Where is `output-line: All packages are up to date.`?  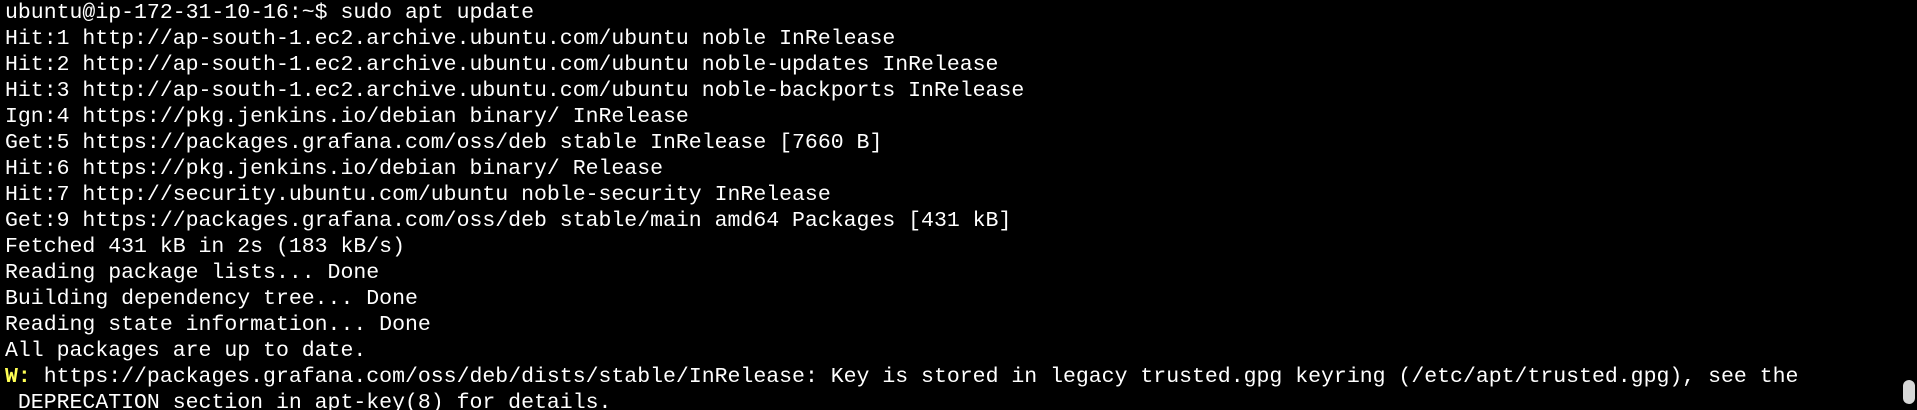
output-line: All packages are up to date. is located at coordinates (186, 351).